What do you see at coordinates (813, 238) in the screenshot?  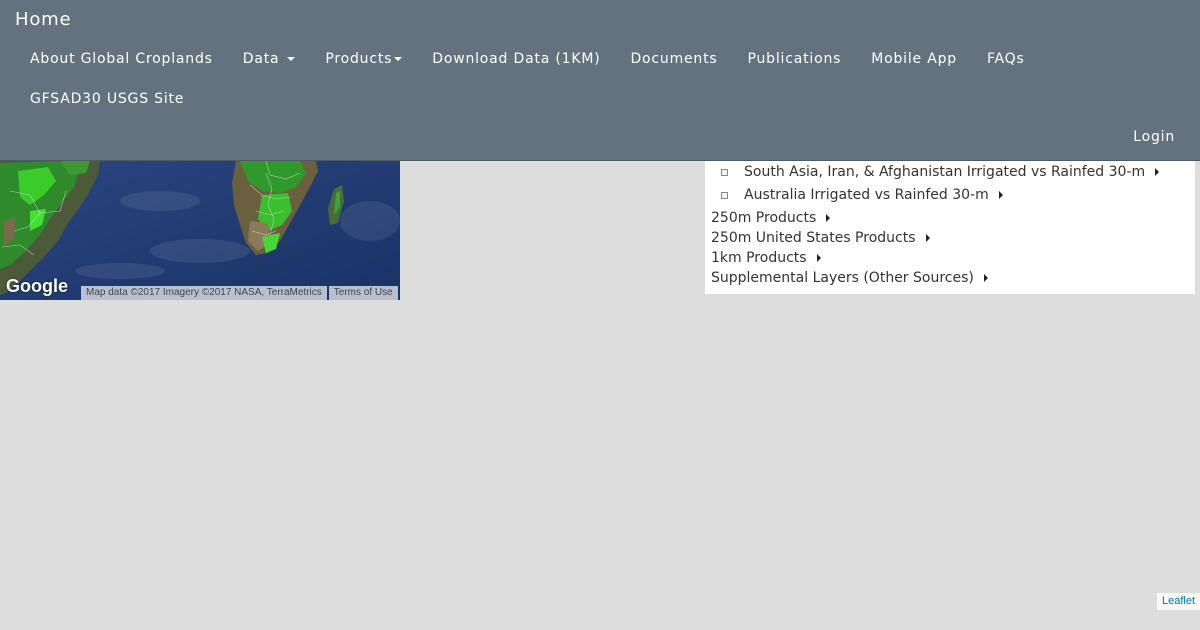 I see `layer-group-label: 250m United States Products` at bounding box center [813, 238].